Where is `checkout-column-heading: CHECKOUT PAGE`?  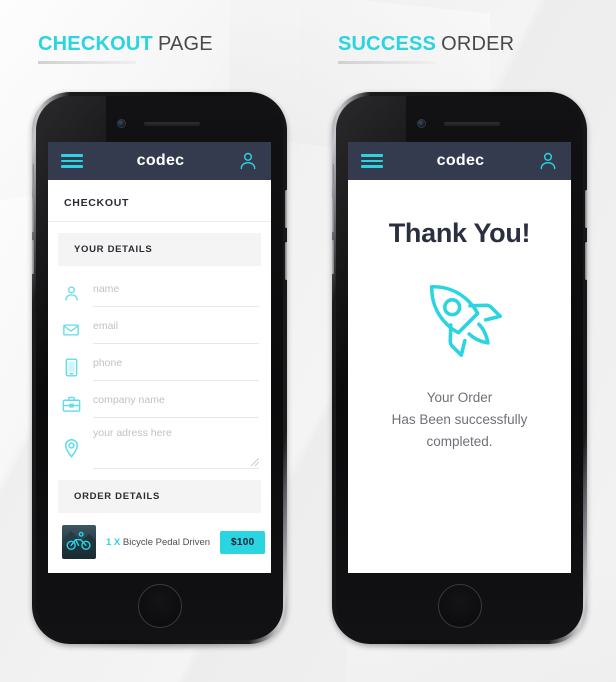 checkout-column-heading: CHECKOUT PAGE is located at coordinates (125, 48).